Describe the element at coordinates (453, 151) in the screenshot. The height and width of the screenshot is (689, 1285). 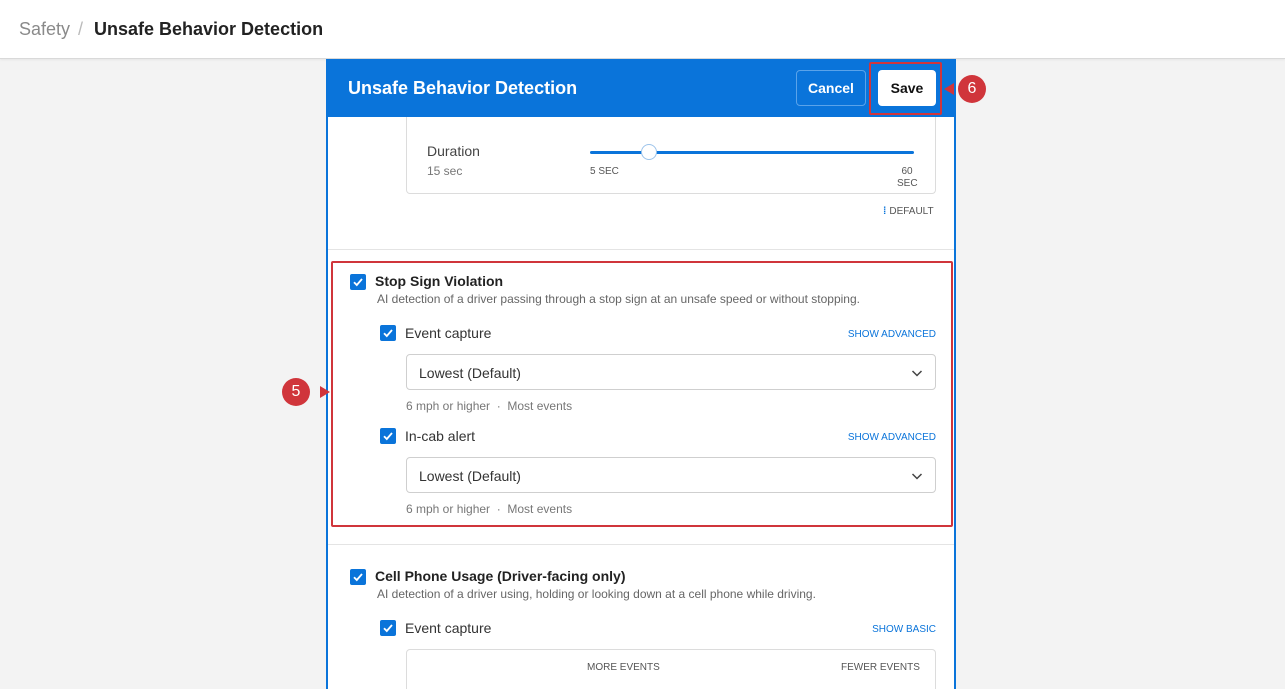
I see `duration-label: Duration` at that location.